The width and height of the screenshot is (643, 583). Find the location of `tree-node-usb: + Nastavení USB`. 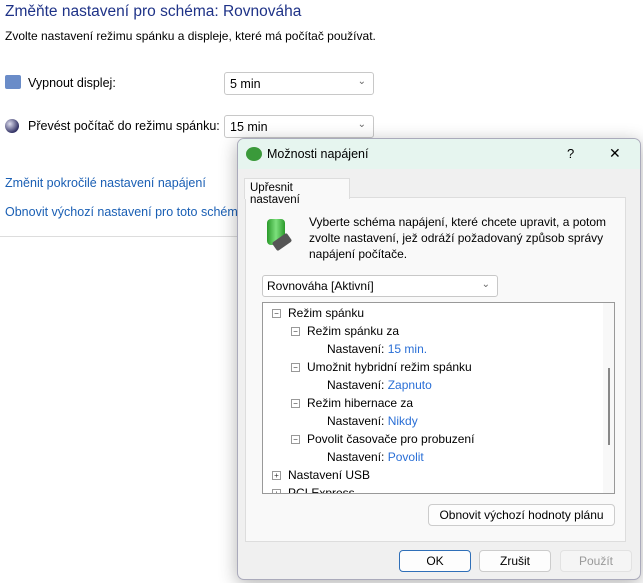

tree-node-usb: + Nastavení USB is located at coordinates (321, 475).